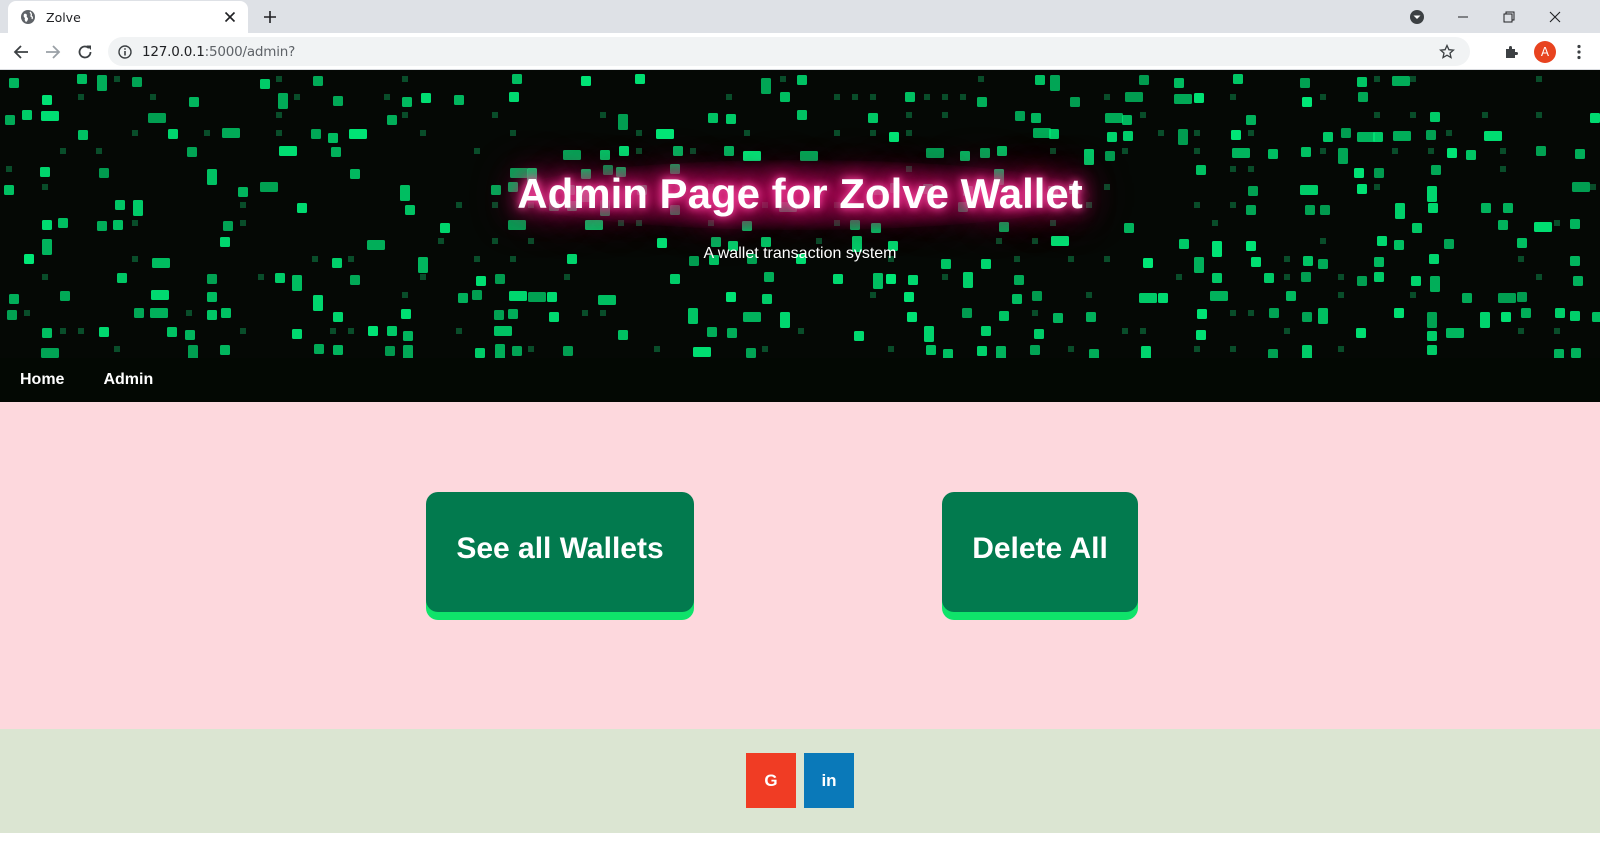  Describe the element at coordinates (829, 780) in the screenshot. I see `linkedin-link: in` at that location.